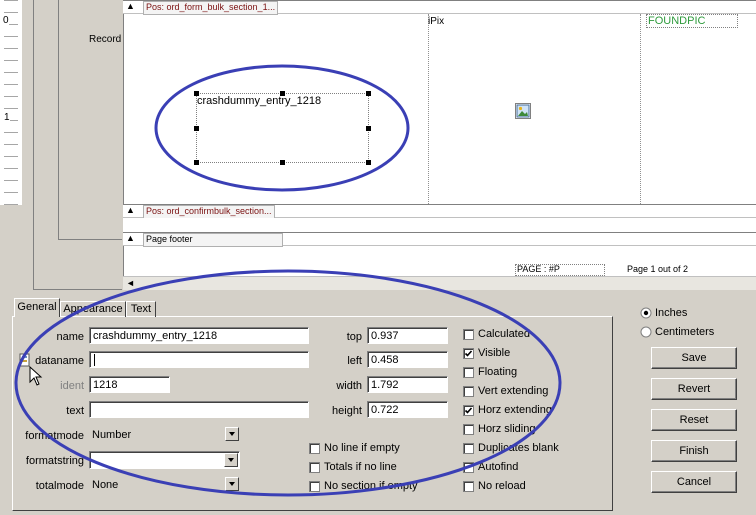 Image resolution: width=756 pixels, height=515 pixels. I want to click on no-section-if-empty-label: No section if empty, so click(371, 486).